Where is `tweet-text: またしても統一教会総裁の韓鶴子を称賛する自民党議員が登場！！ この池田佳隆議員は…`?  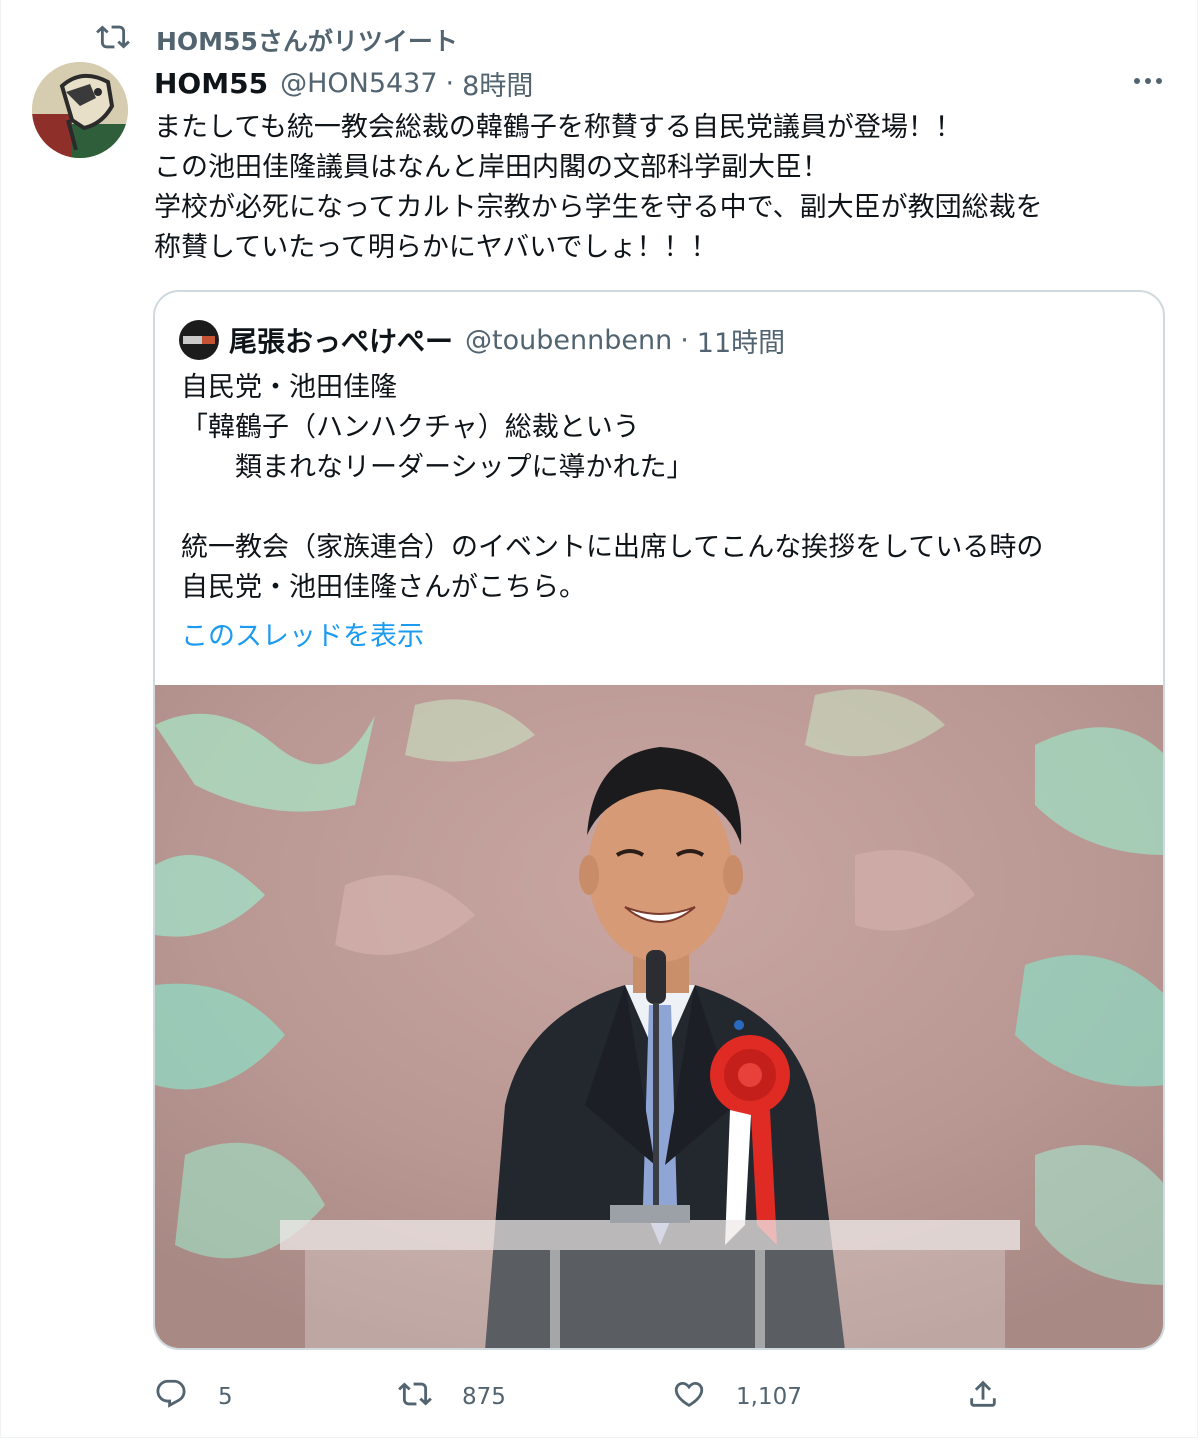
tweet-text: またしても統一教会総裁の韓鶴子を称賛する自民党議員が登場！！ この池田佳隆議員は… is located at coordinates (659, 188).